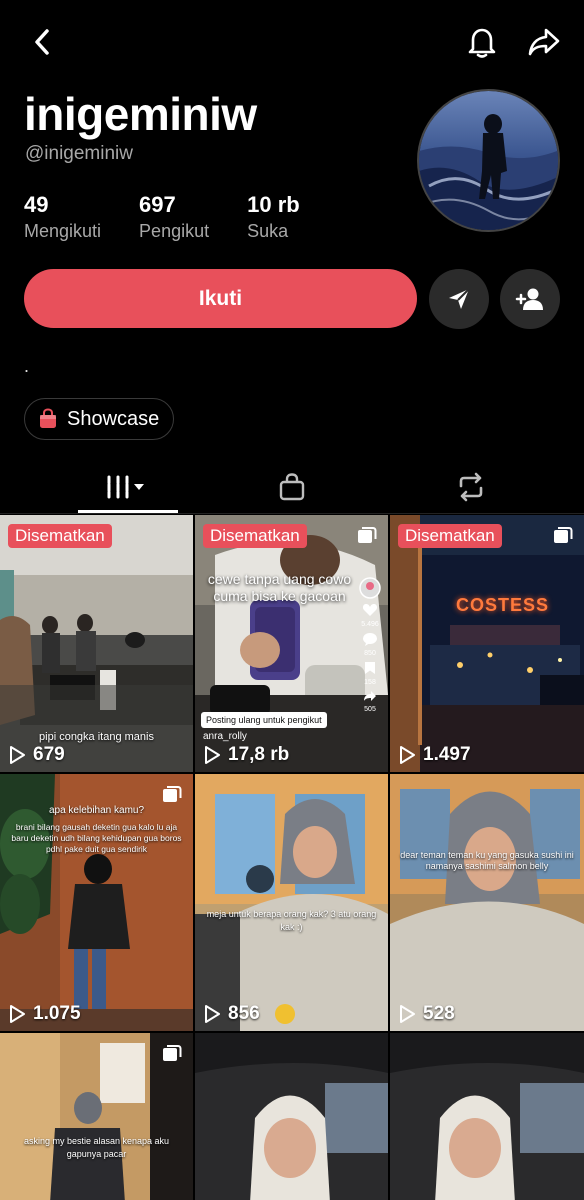  I want to click on back-button, so click(42, 42).